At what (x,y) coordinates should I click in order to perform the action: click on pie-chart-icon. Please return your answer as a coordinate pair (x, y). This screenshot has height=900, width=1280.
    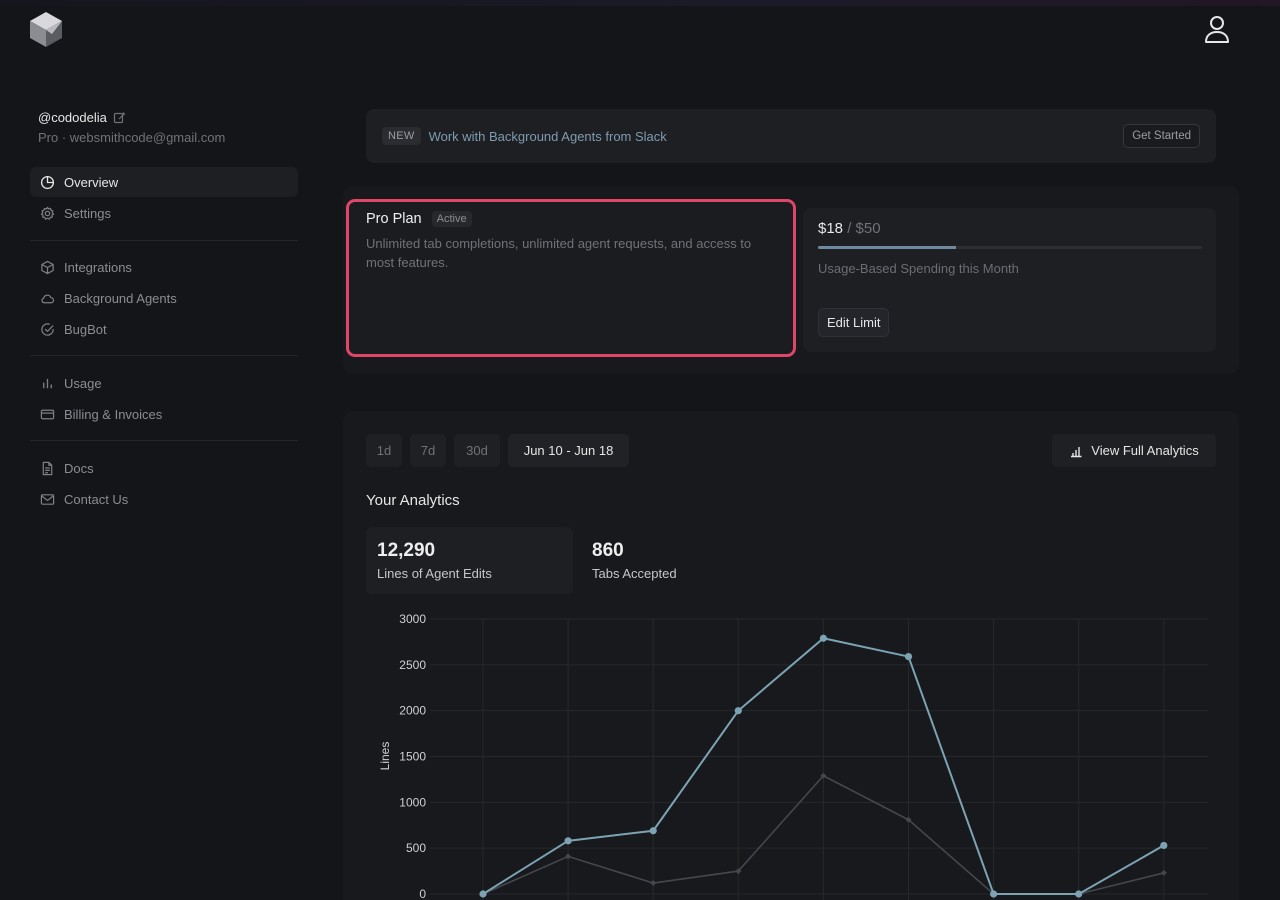
    Looking at the image, I should click on (47, 182).